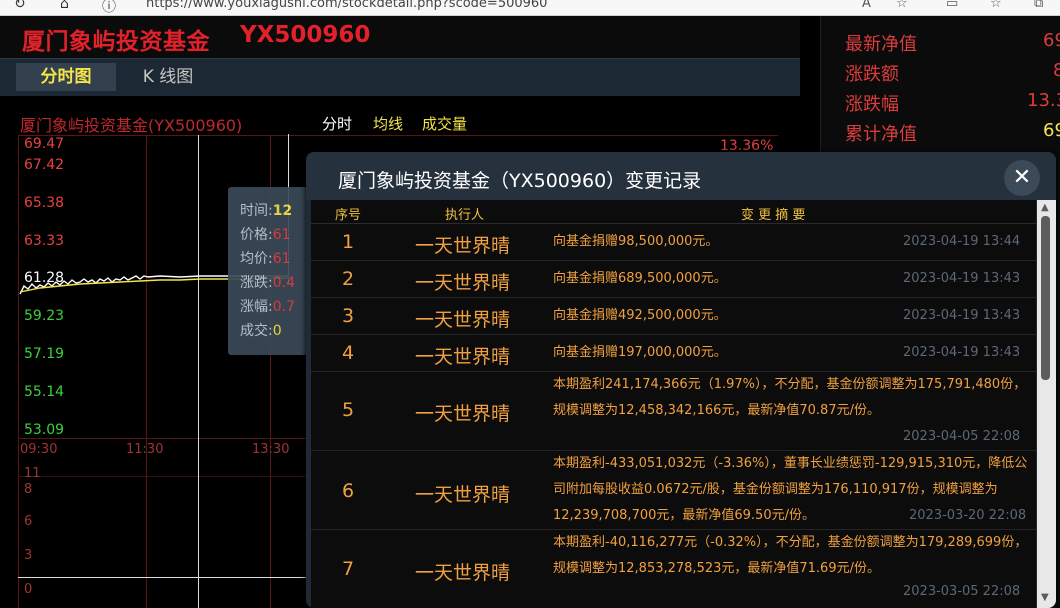  What do you see at coordinates (28, 521) in the screenshot?
I see `volume-label: 6` at bounding box center [28, 521].